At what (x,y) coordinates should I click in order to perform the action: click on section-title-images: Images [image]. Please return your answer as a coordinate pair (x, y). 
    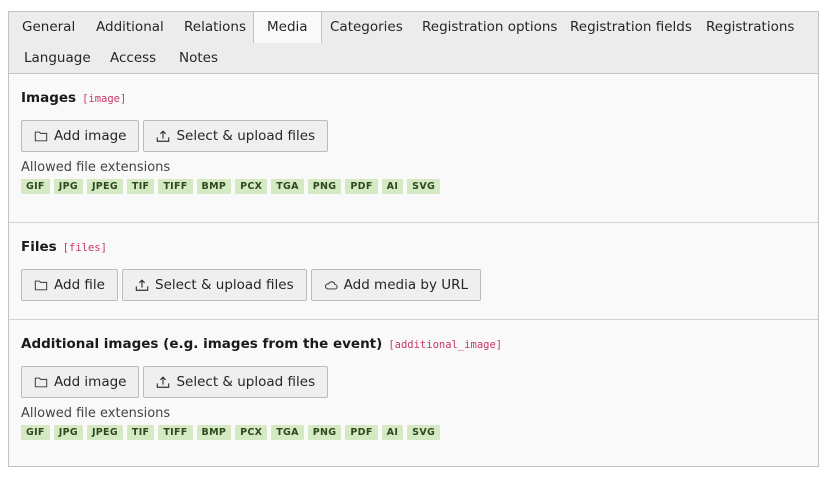
    Looking at the image, I should click on (73, 98).